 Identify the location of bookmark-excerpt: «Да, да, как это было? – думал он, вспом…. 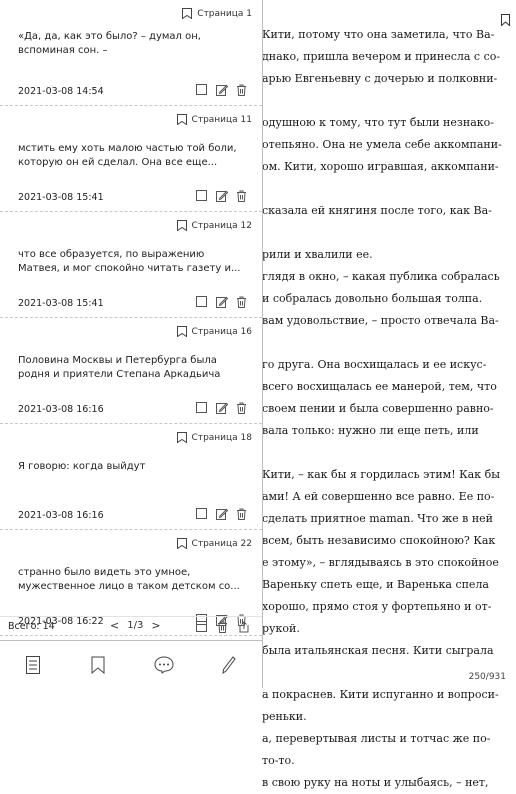
(133, 44).